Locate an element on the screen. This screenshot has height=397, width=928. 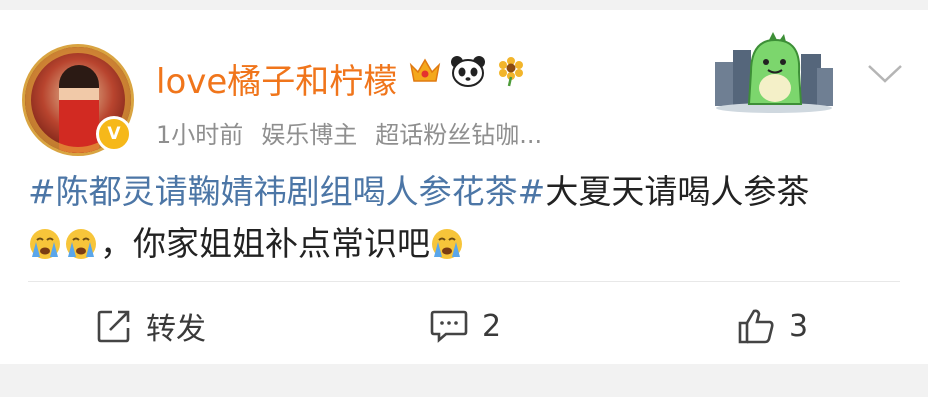
sunflower-icon is located at coordinates (511, 71).